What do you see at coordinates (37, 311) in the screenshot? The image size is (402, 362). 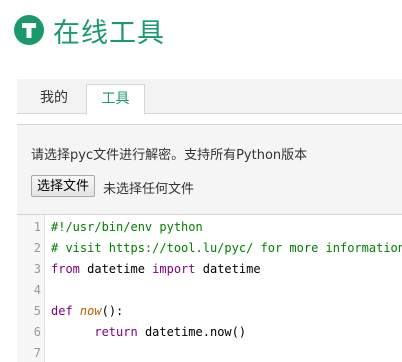 I see `line-number: 5` at bounding box center [37, 311].